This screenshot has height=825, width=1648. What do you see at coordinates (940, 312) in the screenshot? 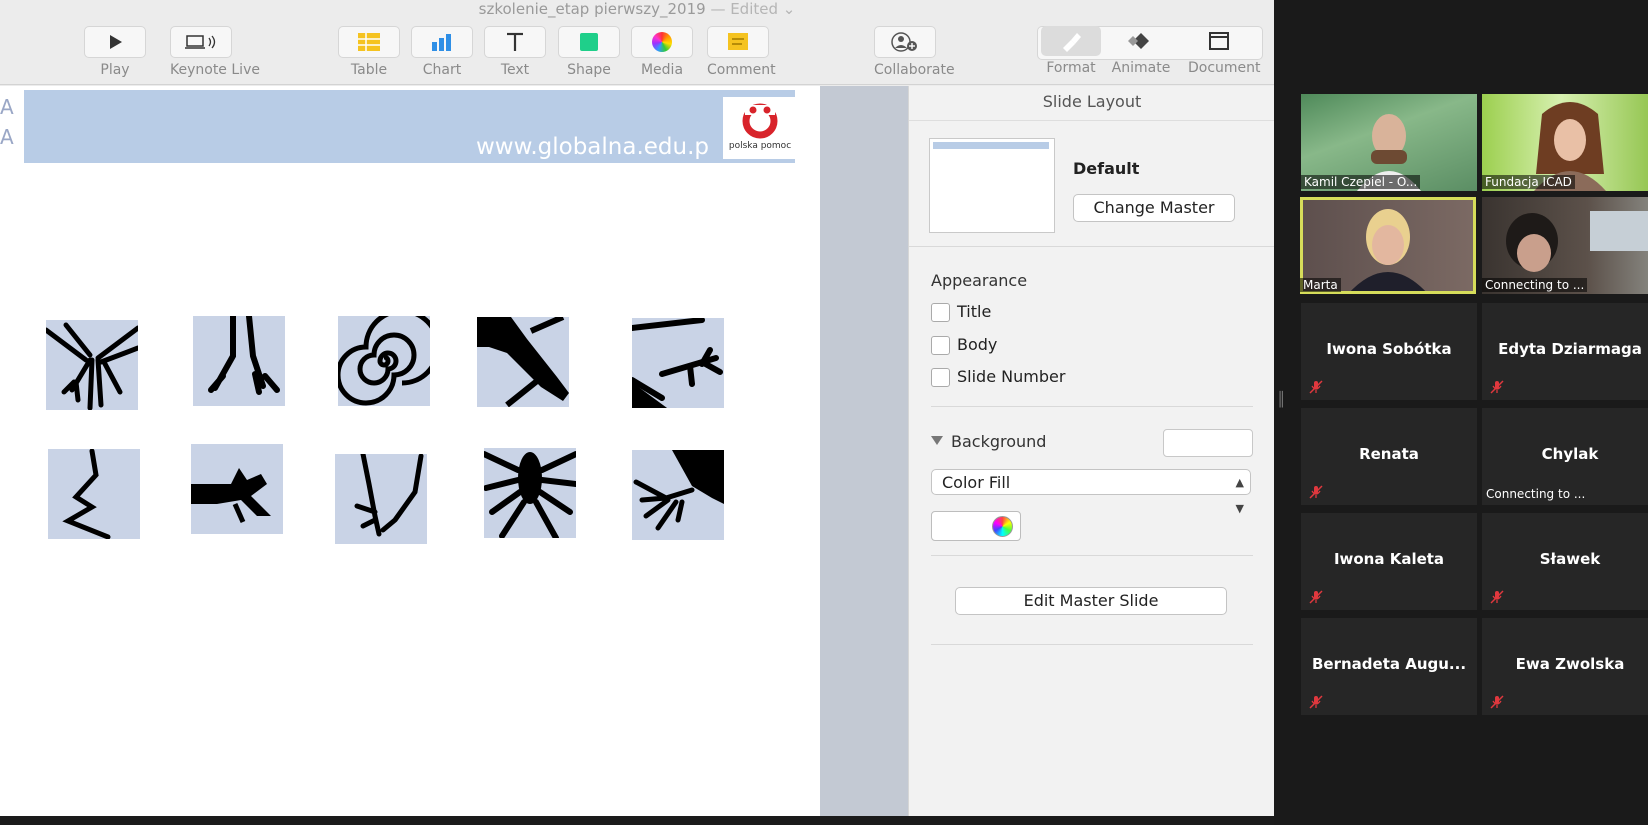
I see `title-checkbox` at bounding box center [940, 312].